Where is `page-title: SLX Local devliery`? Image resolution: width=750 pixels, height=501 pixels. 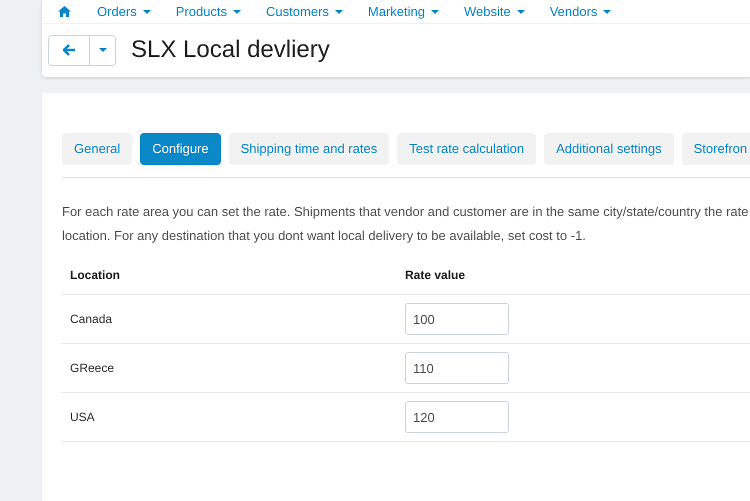
page-title: SLX Local devliery is located at coordinates (230, 50).